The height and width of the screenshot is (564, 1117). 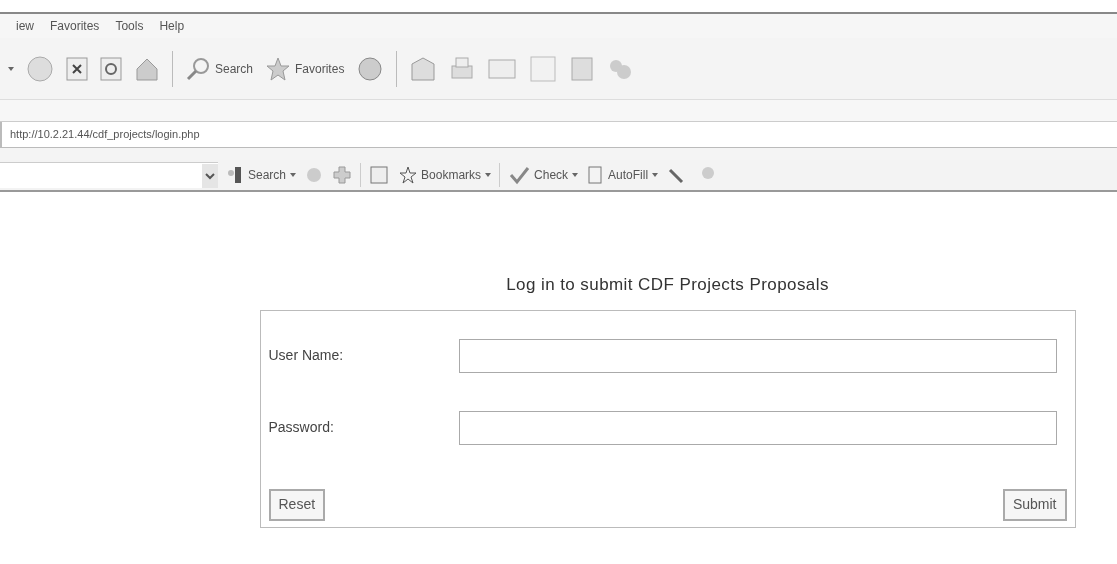 I want to click on plus-icon, so click(x=342, y=175).